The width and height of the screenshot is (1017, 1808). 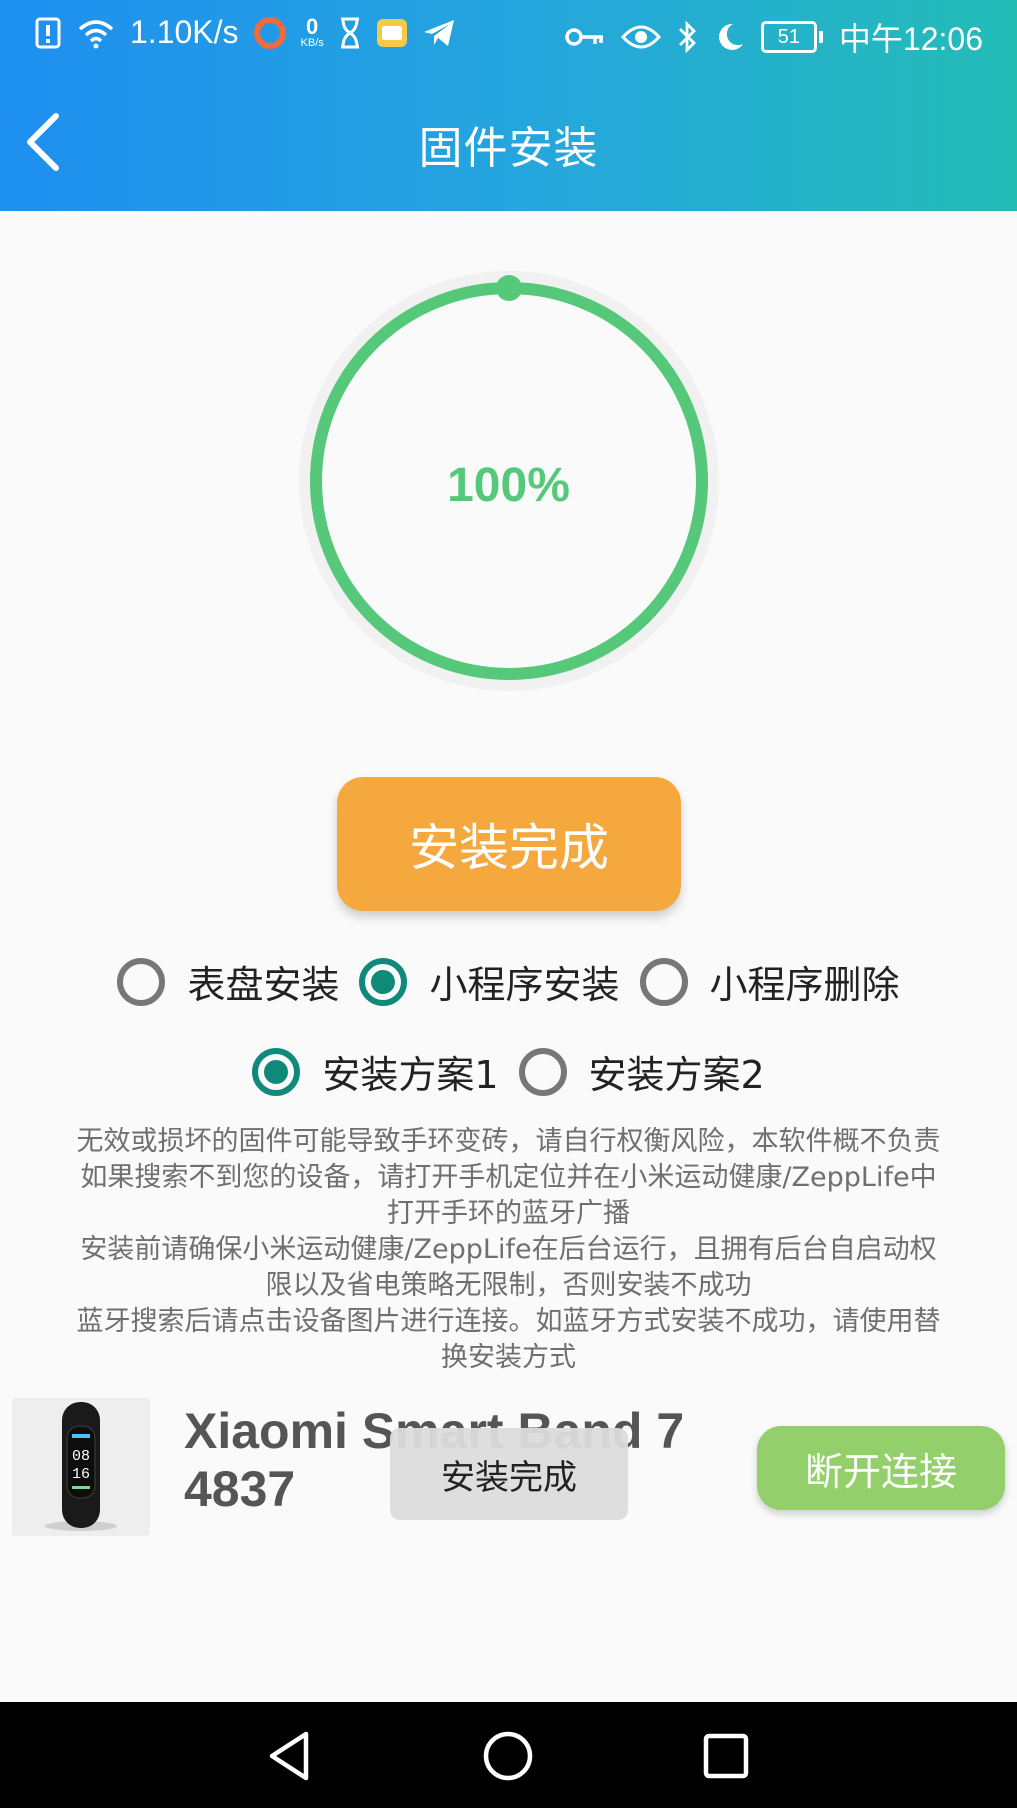 What do you see at coordinates (910, 39) in the screenshot?
I see `clock: 中午12:06` at bounding box center [910, 39].